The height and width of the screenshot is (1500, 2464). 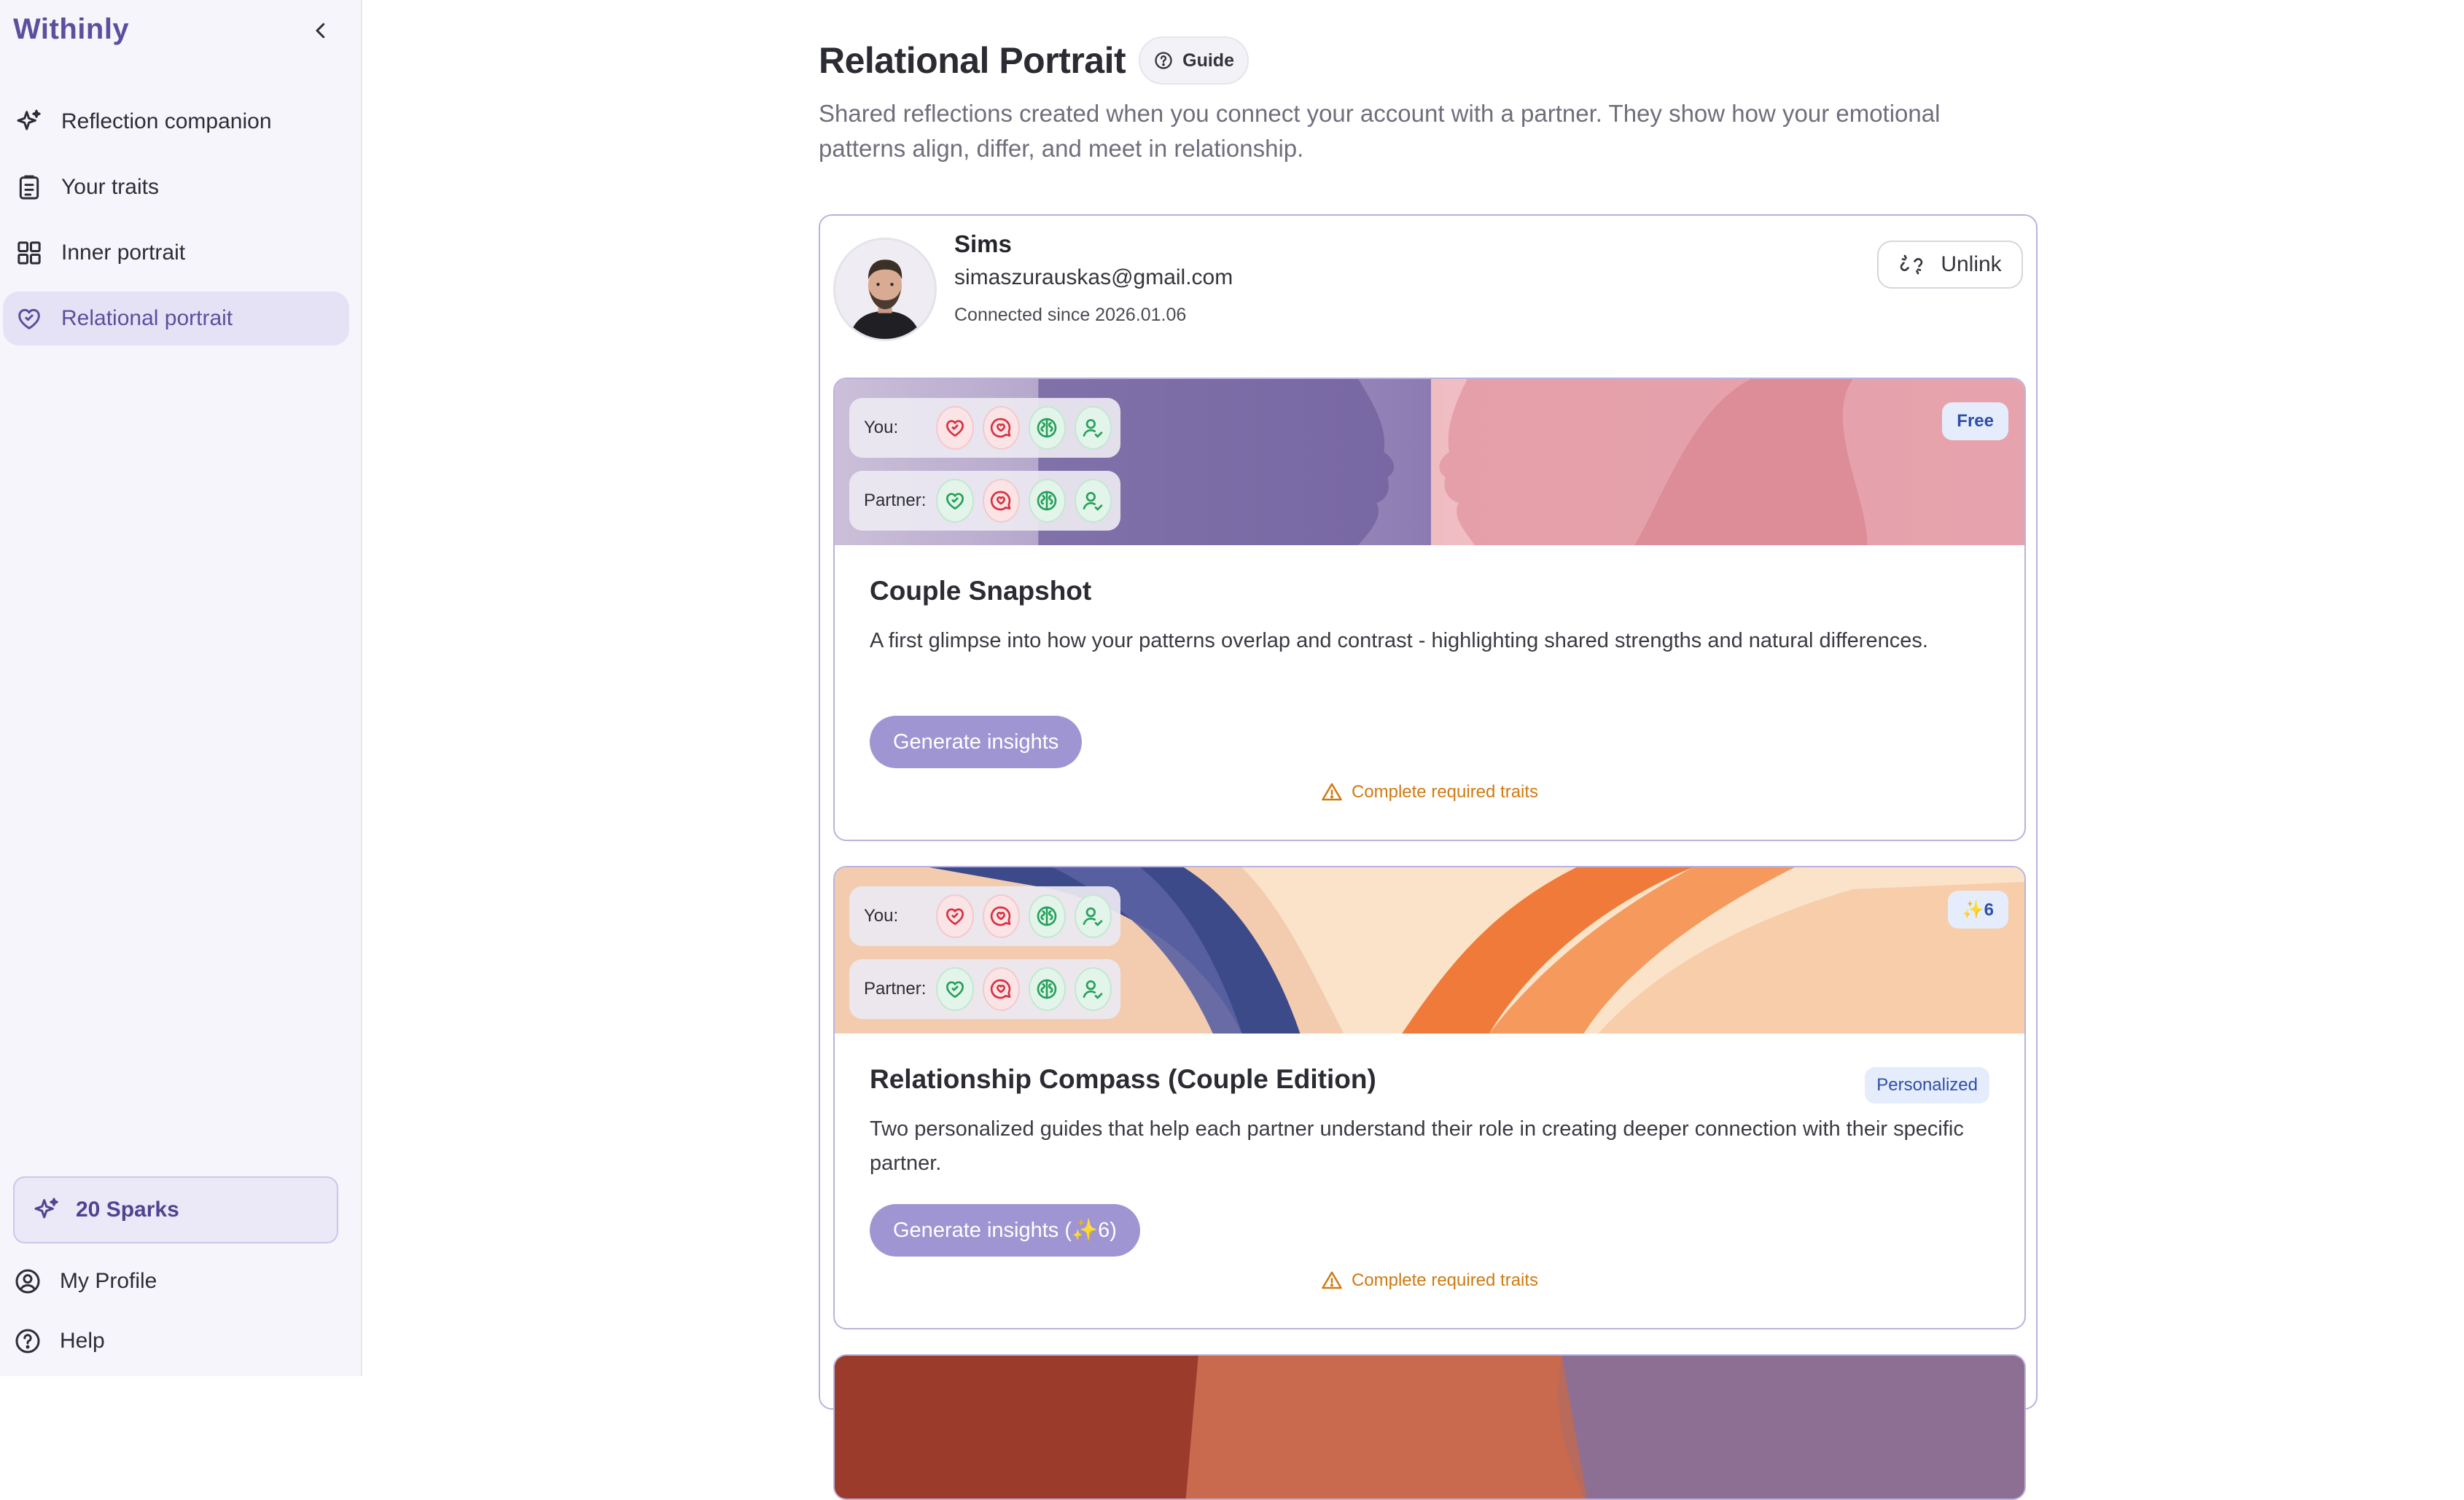 What do you see at coordinates (1977, 910) in the screenshot?
I see `sparks-cost-badge: ✨6` at bounding box center [1977, 910].